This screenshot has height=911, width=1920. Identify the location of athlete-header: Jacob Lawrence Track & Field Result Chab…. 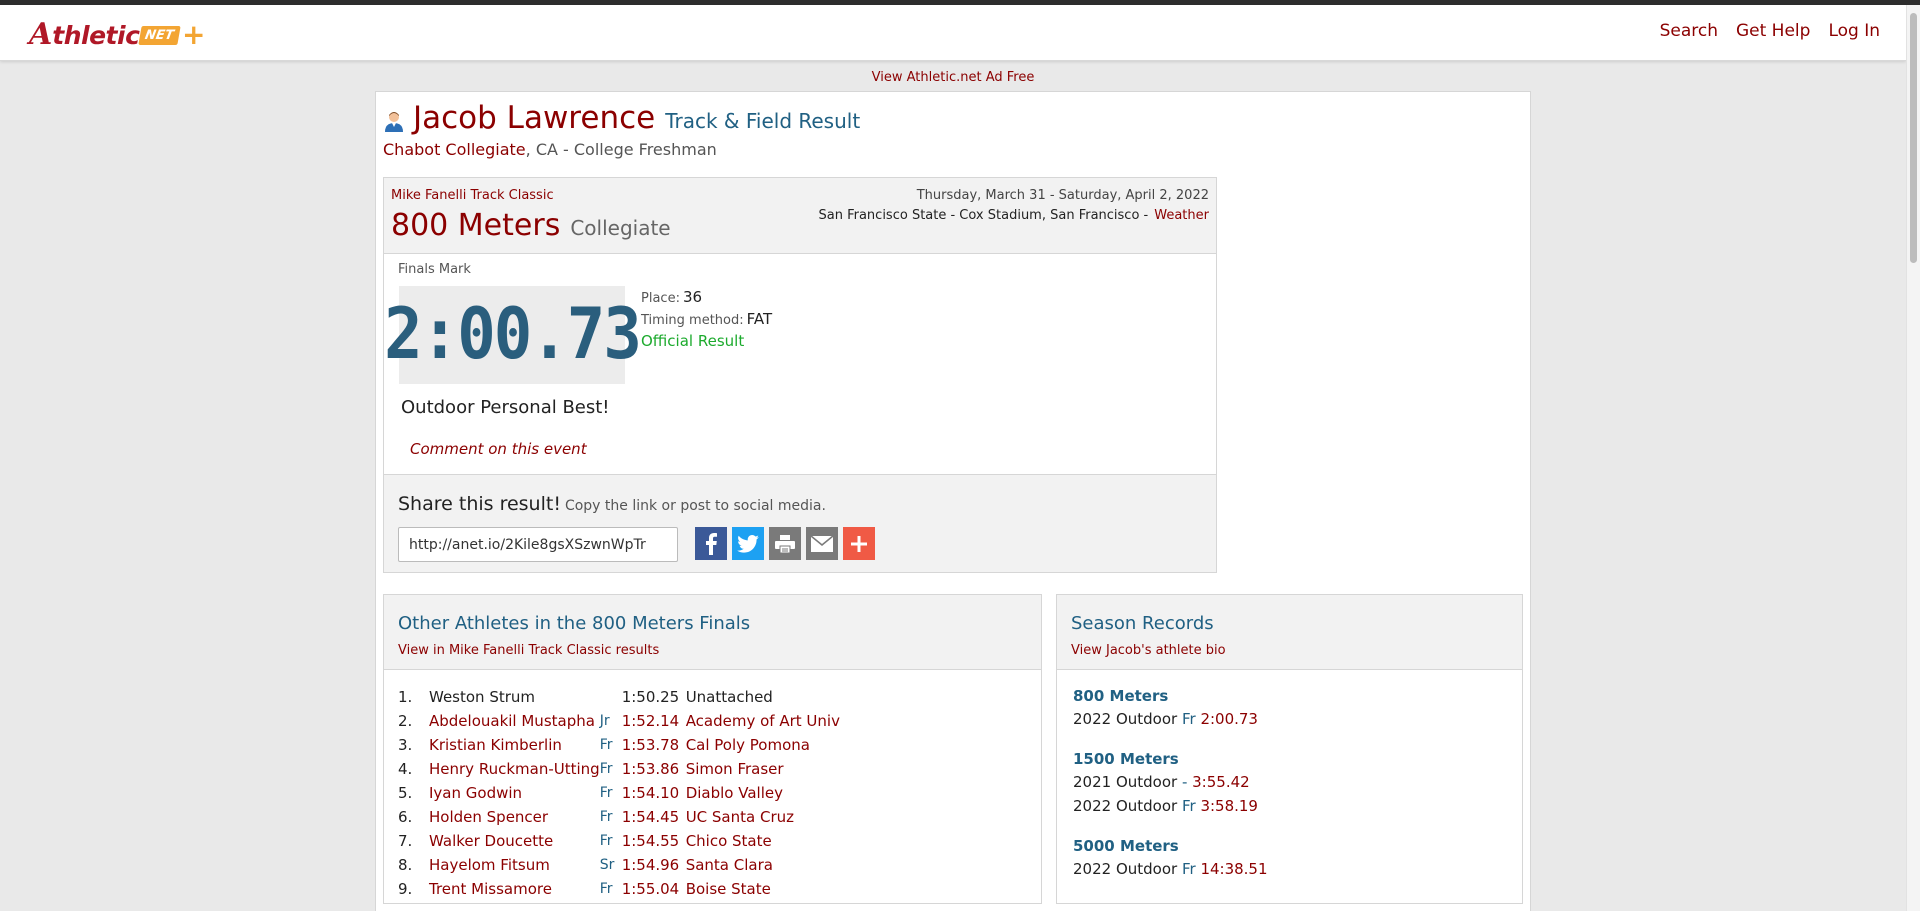
(621, 129).